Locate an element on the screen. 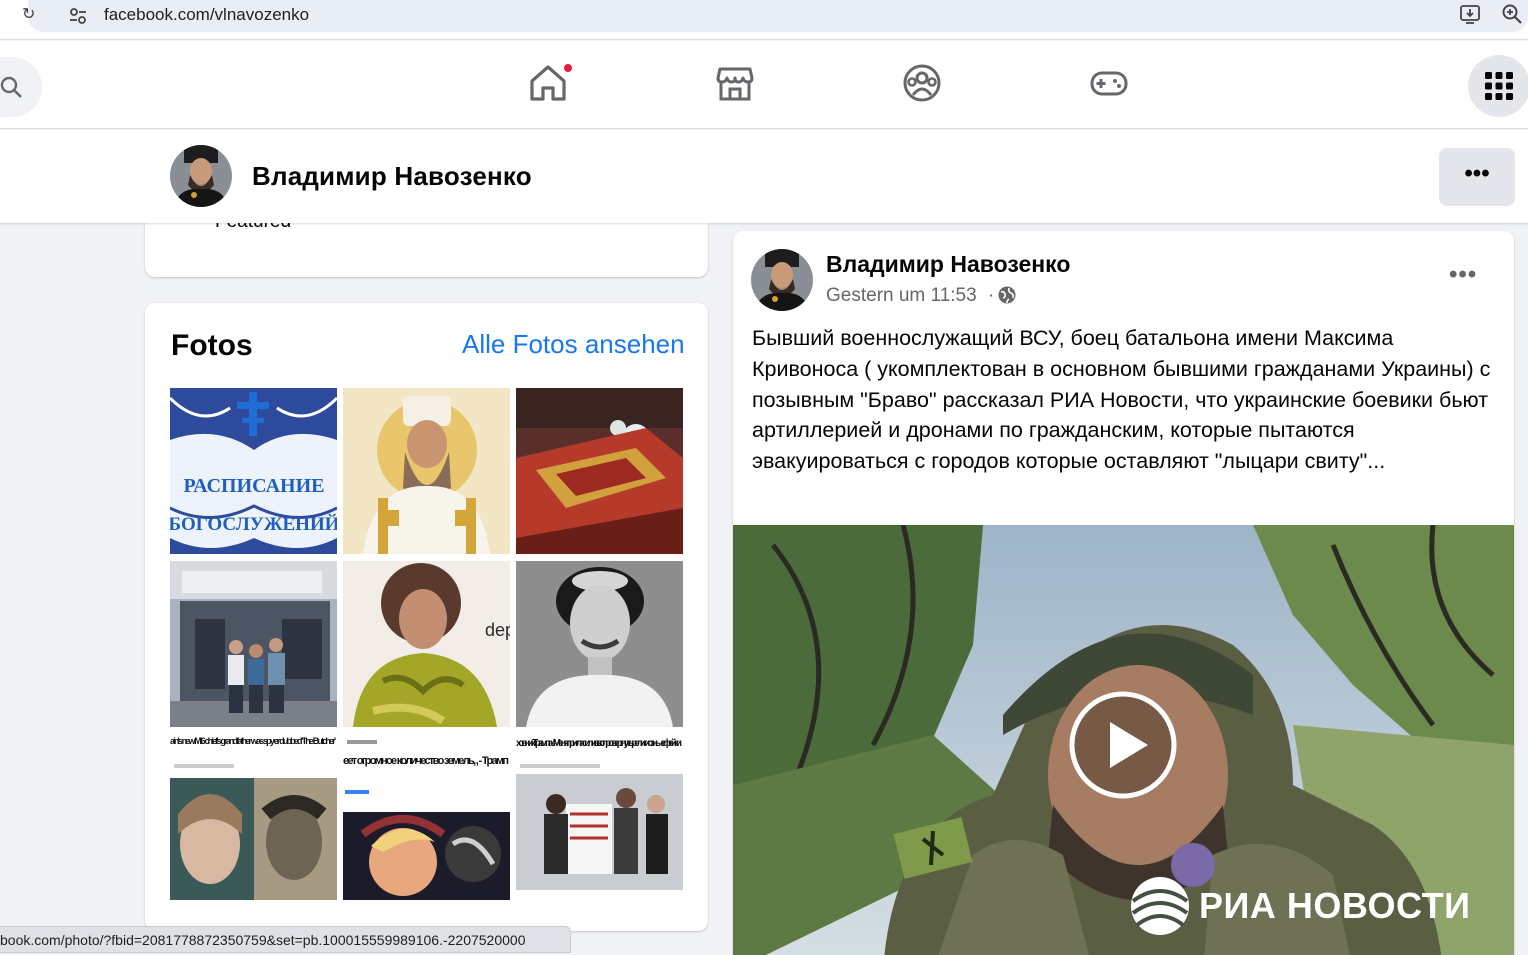 The height and width of the screenshot is (955, 1528). marketplace-icon is located at coordinates (735, 83).